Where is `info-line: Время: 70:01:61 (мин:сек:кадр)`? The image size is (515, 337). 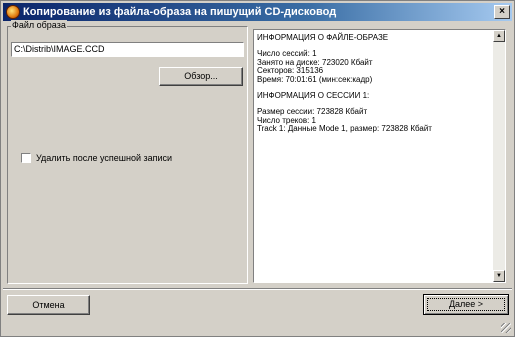
info-line: Время: 70:01:61 (мин:сек:кадр) is located at coordinates (315, 79).